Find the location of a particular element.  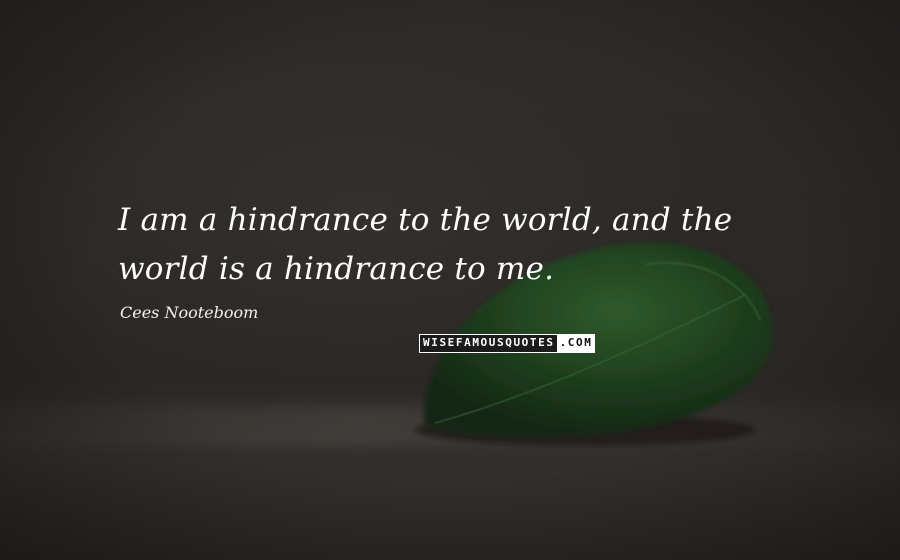

site-watermark: WISEFAMOUSQUOTES .COM is located at coordinates (507, 343).